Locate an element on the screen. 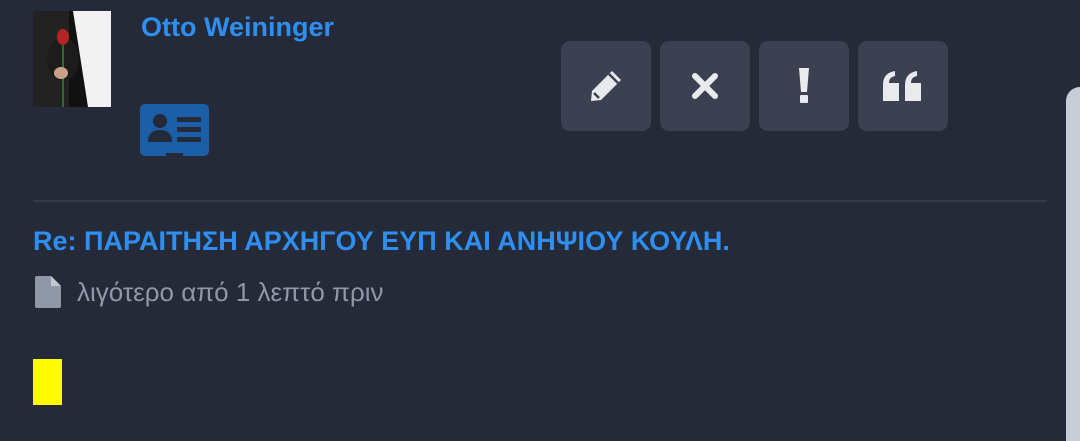  author-avatar is located at coordinates (72, 59).